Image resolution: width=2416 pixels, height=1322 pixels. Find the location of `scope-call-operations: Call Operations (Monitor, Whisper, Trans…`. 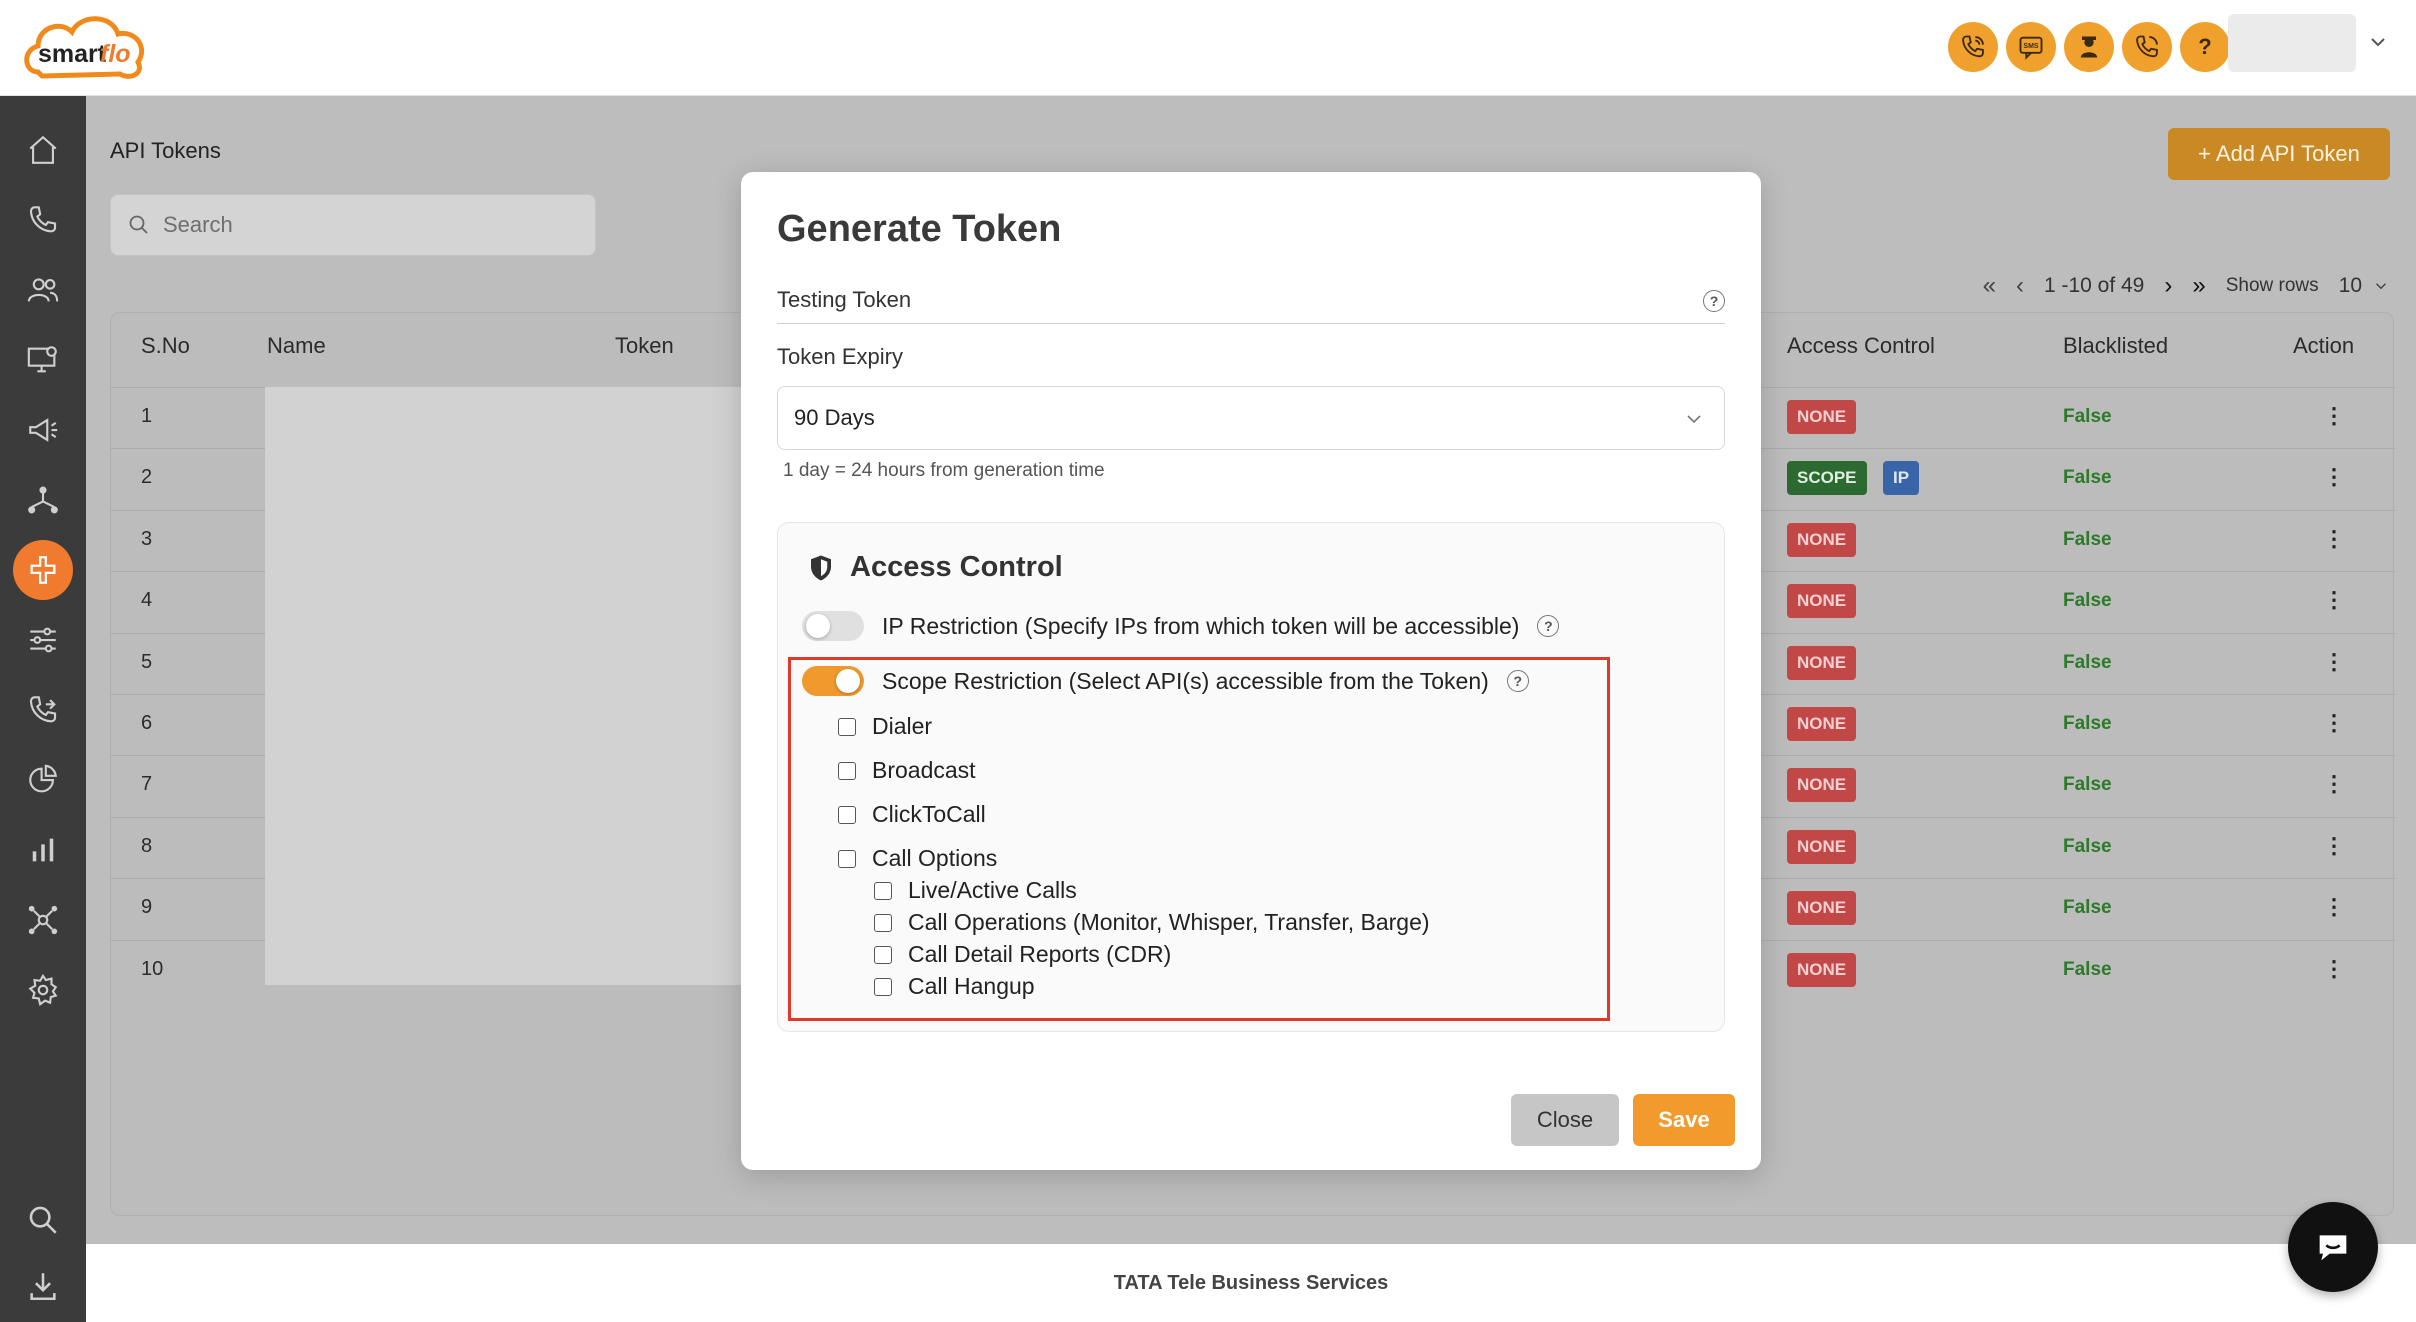

scope-call-operations: Call Operations (Monitor, Whisper, Trans… is located at coordinates (1152, 922).